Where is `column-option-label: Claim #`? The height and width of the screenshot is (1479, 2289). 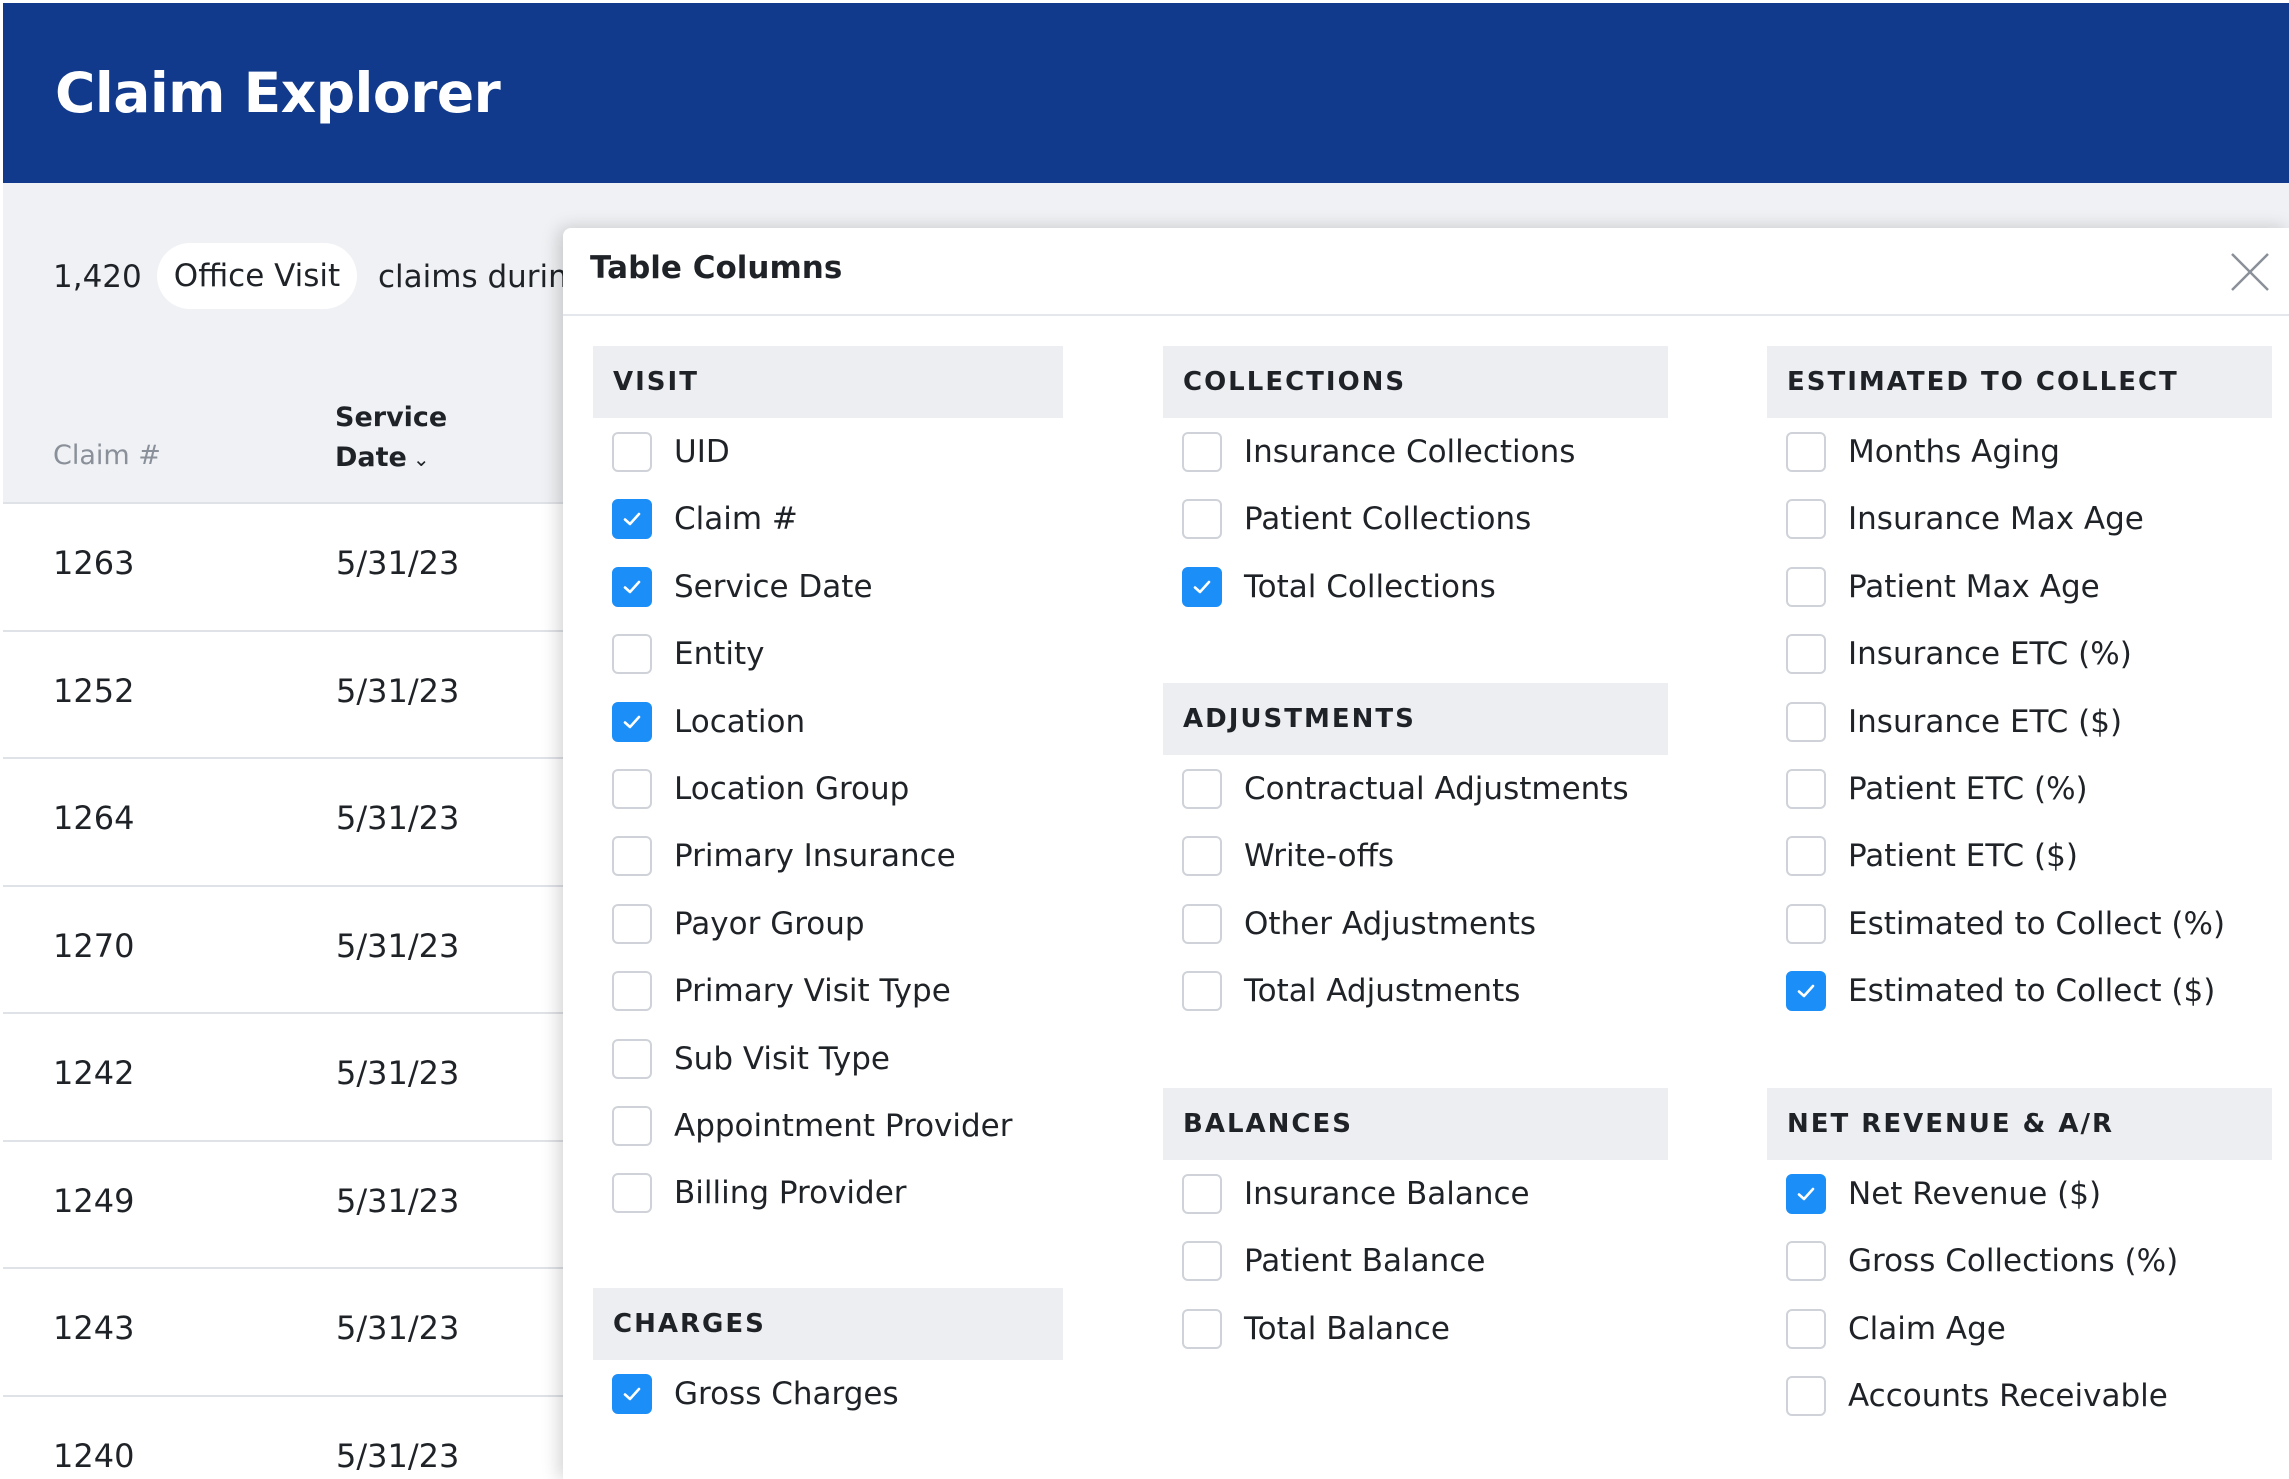 column-option-label: Claim # is located at coordinates (736, 519).